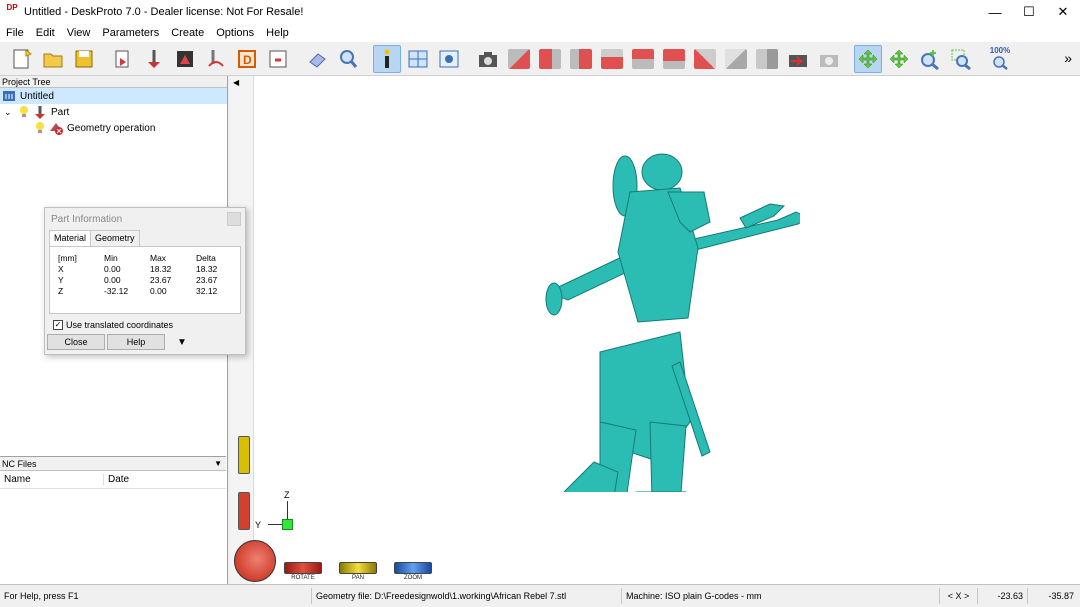 The height and width of the screenshot is (607, 1080). I want to click on table-header: Min, so click(111, 258).